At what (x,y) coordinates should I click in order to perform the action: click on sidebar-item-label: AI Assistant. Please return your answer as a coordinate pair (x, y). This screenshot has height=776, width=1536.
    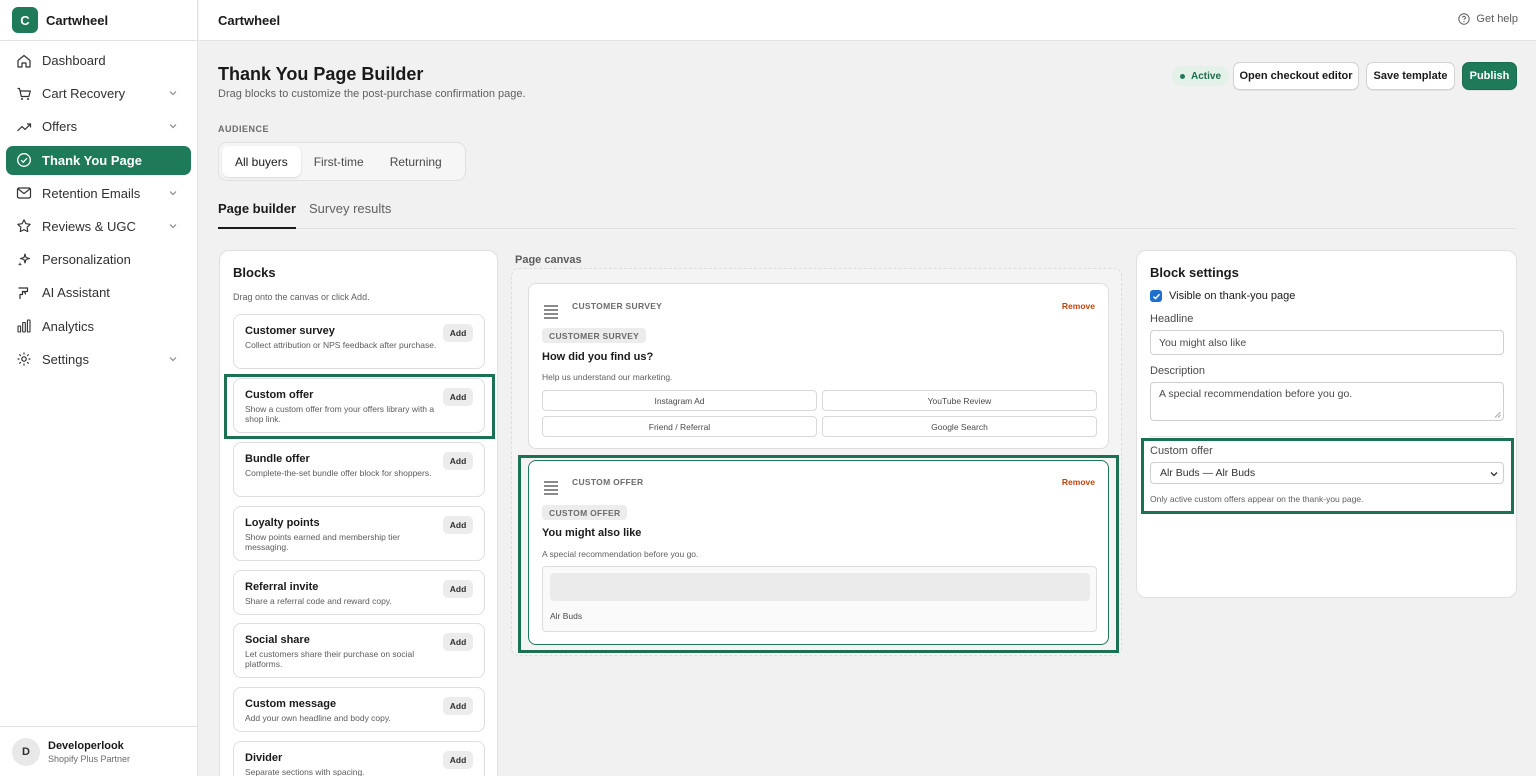
    Looking at the image, I should click on (76, 293).